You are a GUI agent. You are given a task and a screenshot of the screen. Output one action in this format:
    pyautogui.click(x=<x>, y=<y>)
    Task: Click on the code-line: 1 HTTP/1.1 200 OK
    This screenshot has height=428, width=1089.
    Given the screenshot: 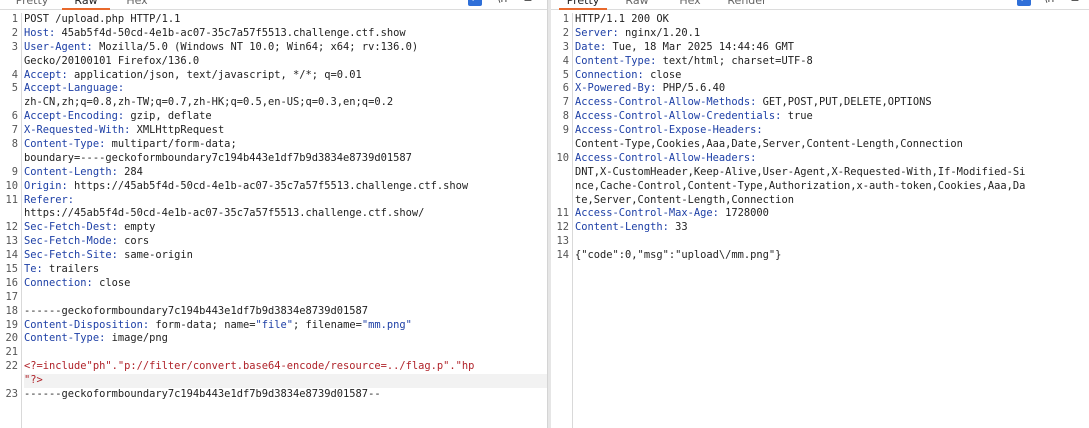 What is the action you would take?
    pyautogui.click(x=826, y=20)
    